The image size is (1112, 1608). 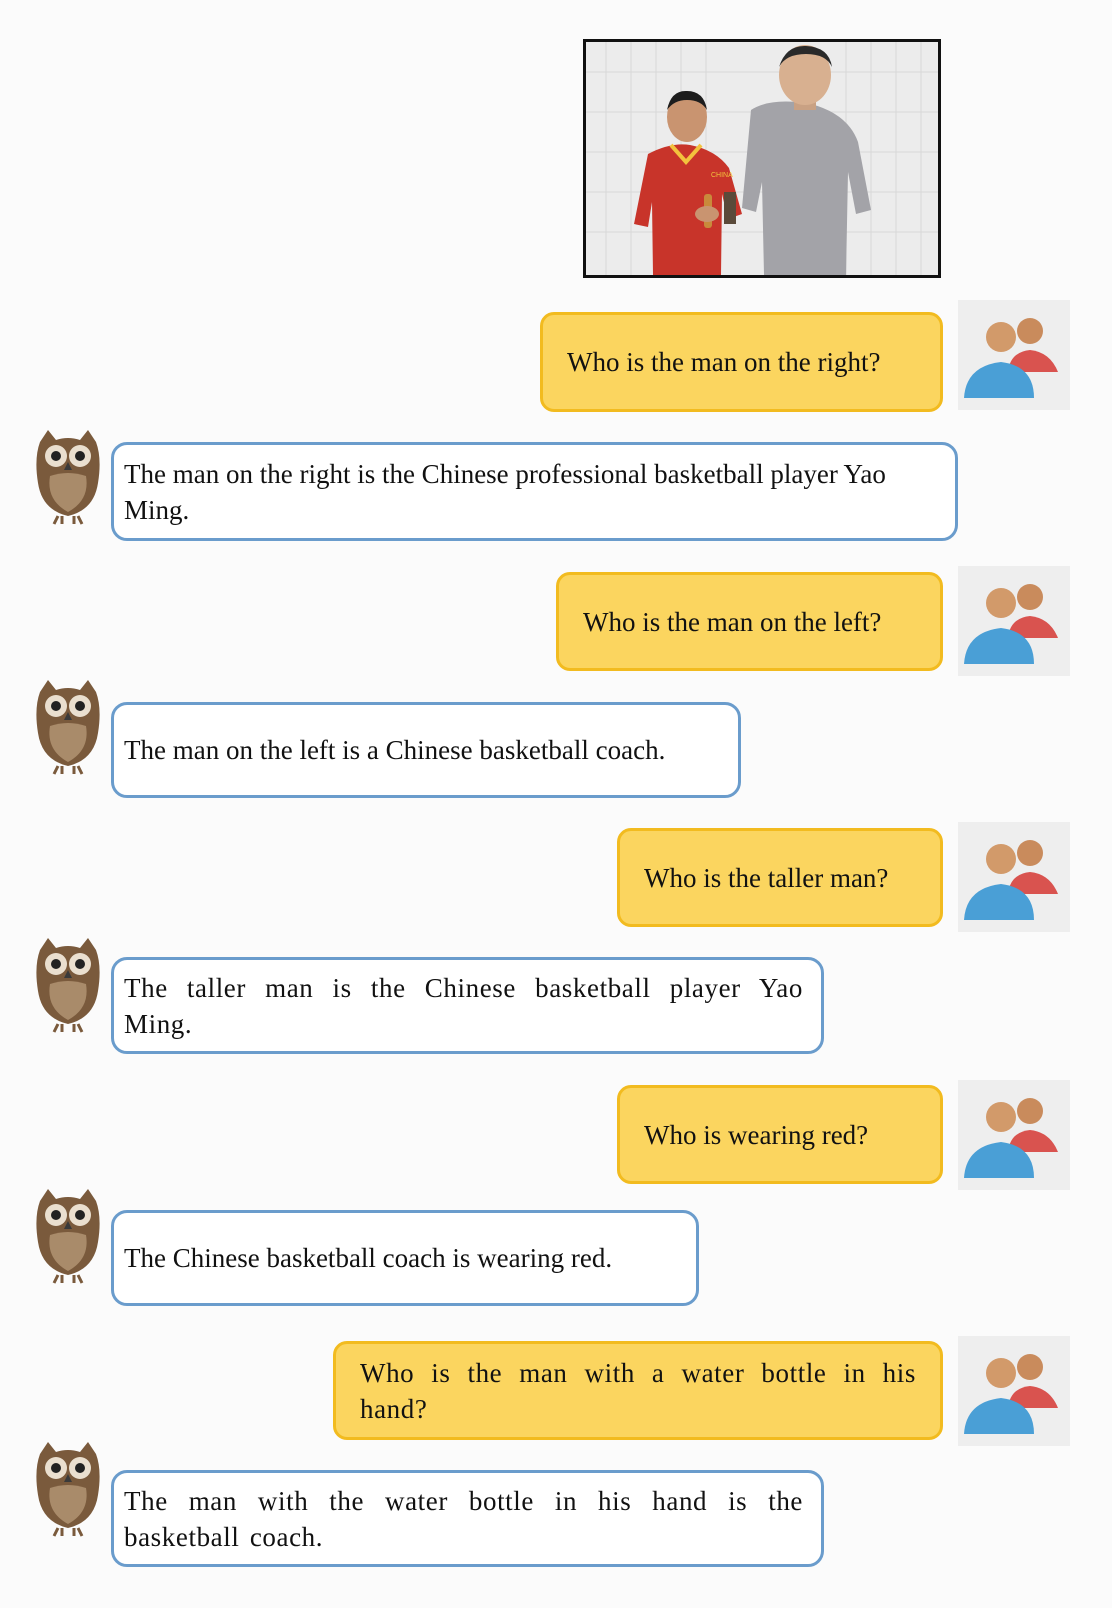 I want to click on user-message: Who is the man on the left?, so click(x=749, y=621).